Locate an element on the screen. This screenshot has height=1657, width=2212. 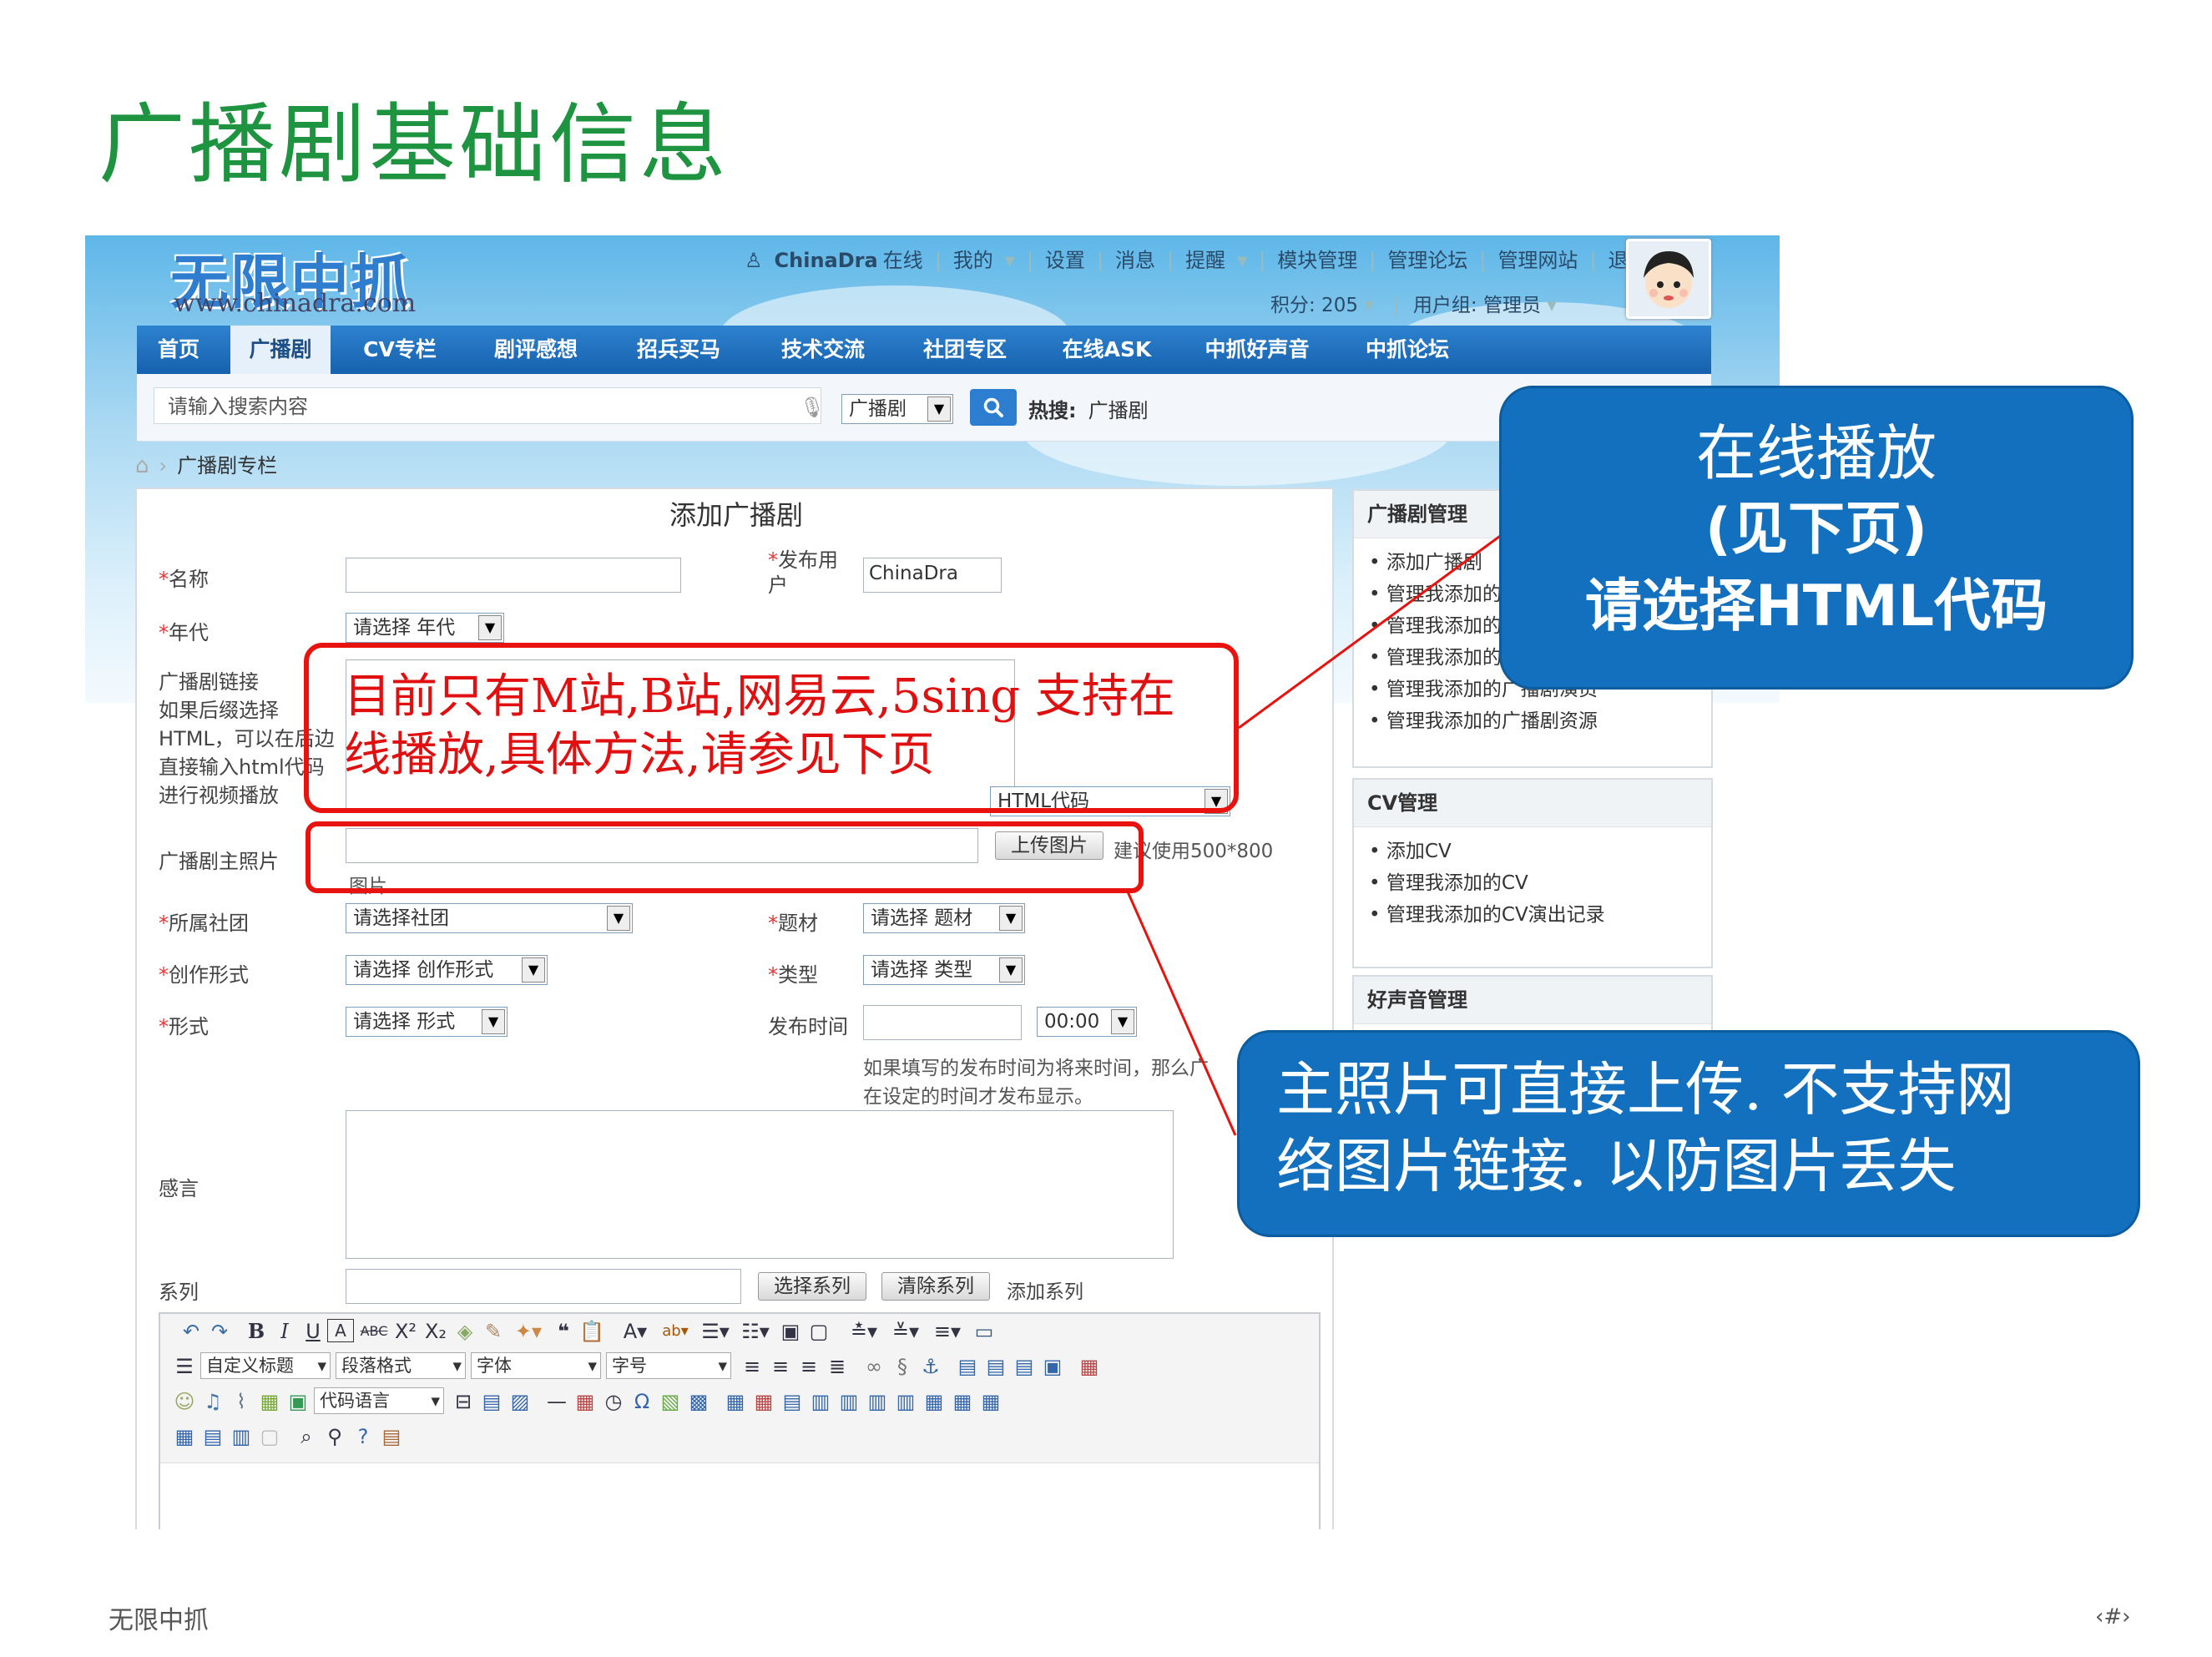
callout-top-line3: 请选择HTML代码 is located at coordinates (1816, 606).